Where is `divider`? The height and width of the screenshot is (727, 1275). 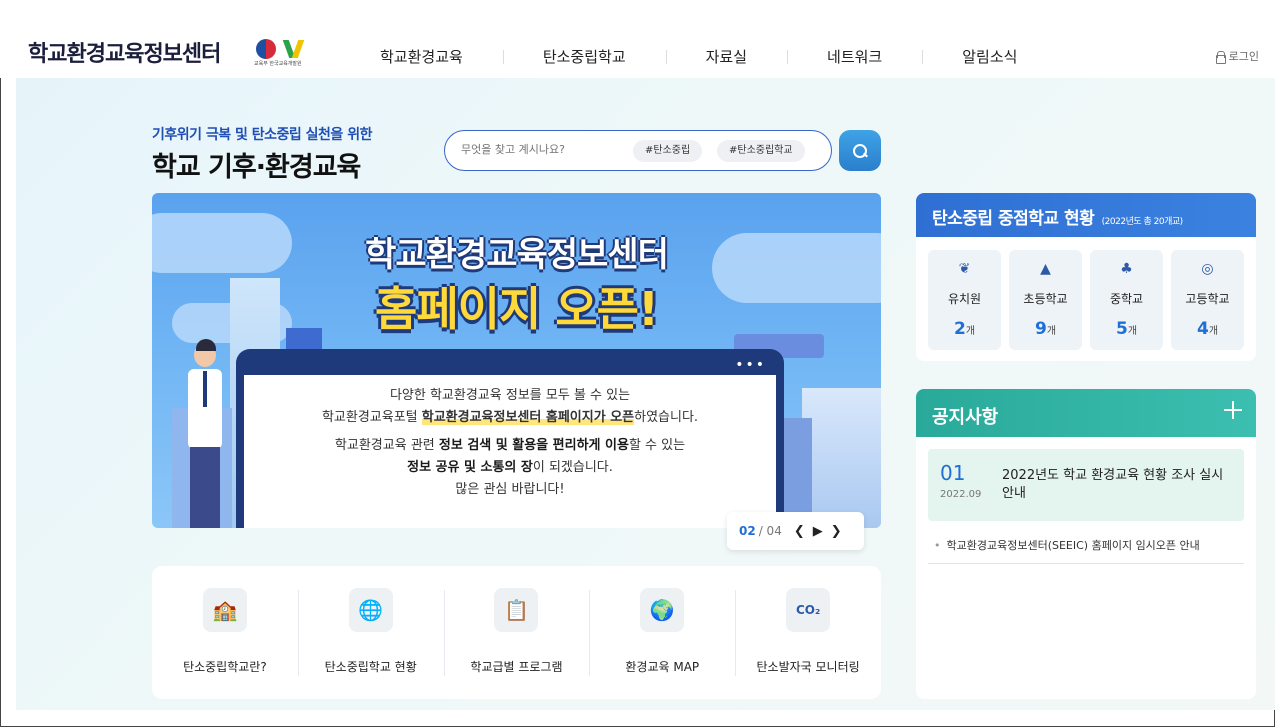 divider is located at coordinates (1086, 563).